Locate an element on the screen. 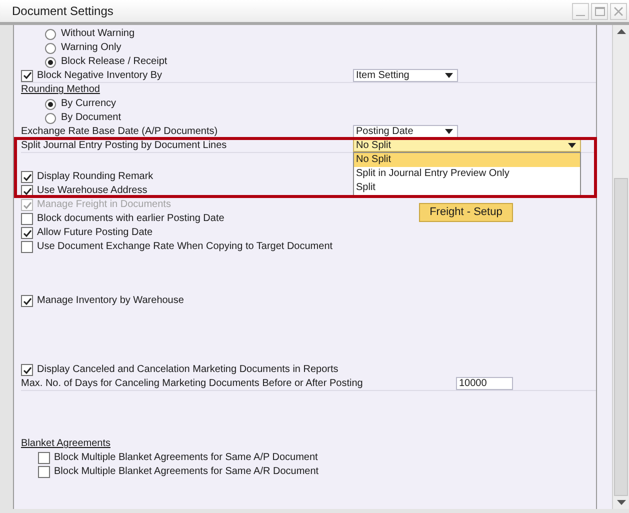 This screenshot has height=513, width=629. setting-label: Exchange Rate Base Date (A/P Documents) is located at coordinates (120, 132).